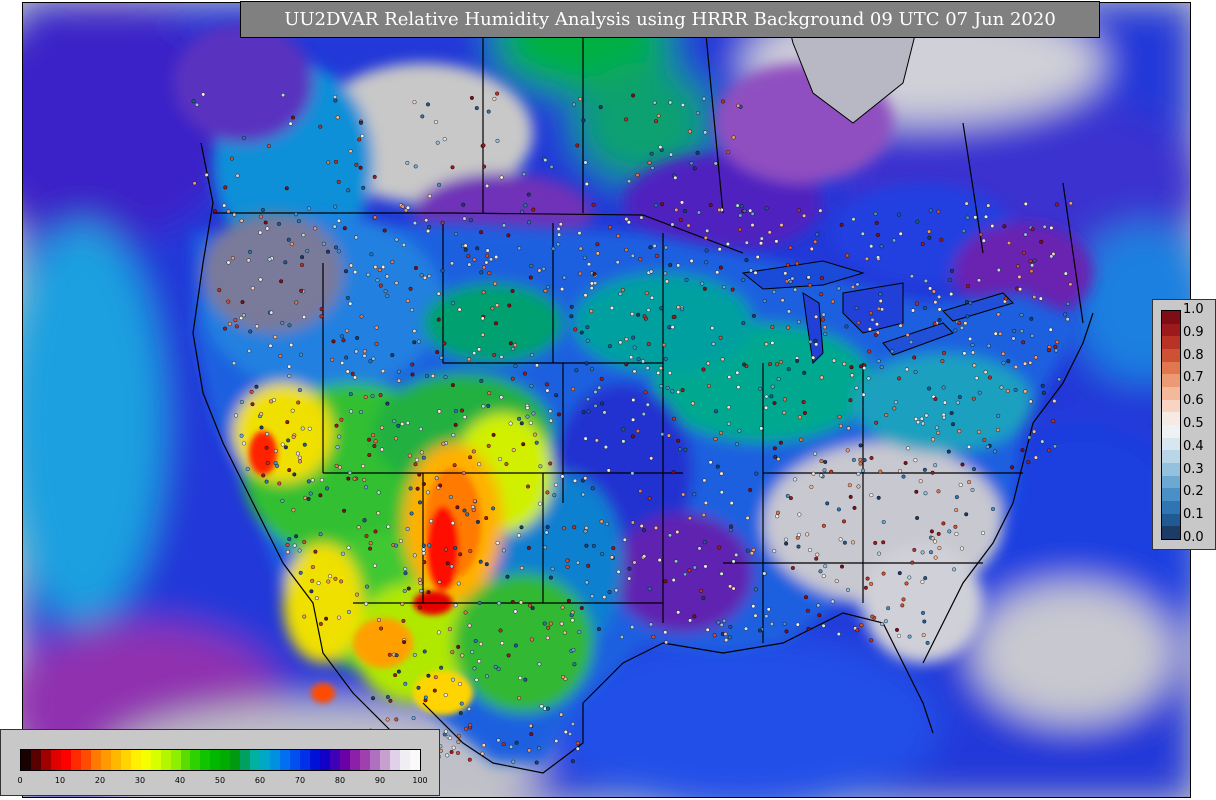  What do you see at coordinates (1193, 401) in the screenshot?
I see `innovation-colorbar-tick-label: 0.6` at bounding box center [1193, 401].